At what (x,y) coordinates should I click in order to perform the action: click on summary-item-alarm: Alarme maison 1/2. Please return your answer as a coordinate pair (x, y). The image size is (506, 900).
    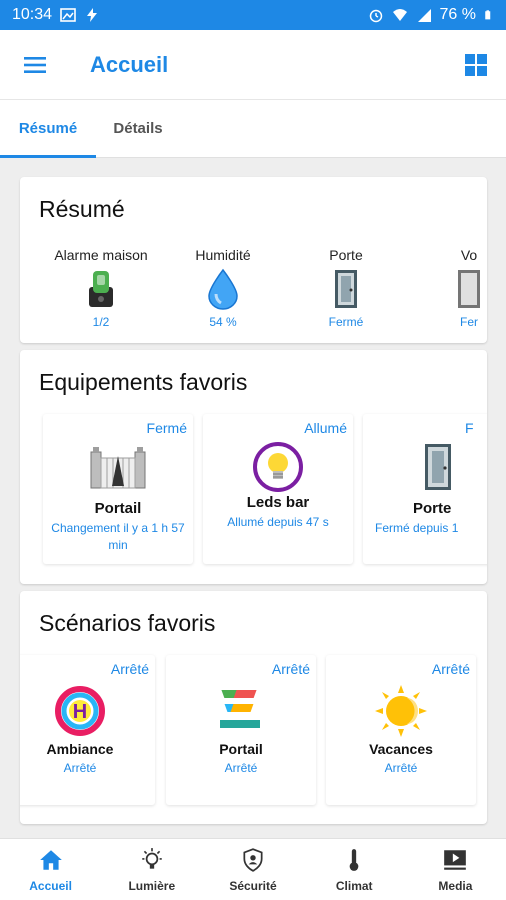
    Looking at the image, I should click on (101, 288).